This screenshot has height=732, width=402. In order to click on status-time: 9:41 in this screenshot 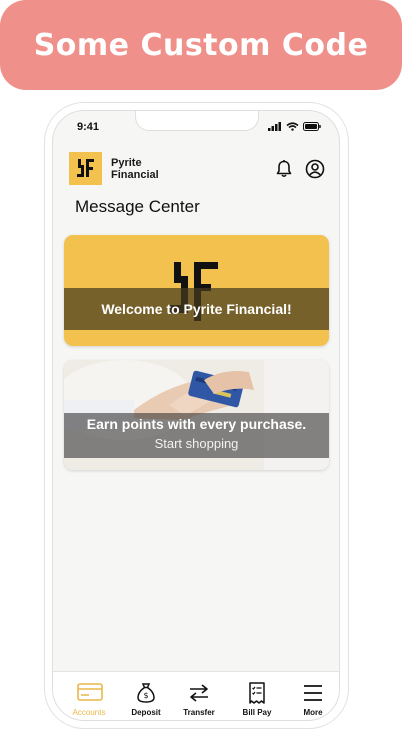, I will do `click(88, 127)`.